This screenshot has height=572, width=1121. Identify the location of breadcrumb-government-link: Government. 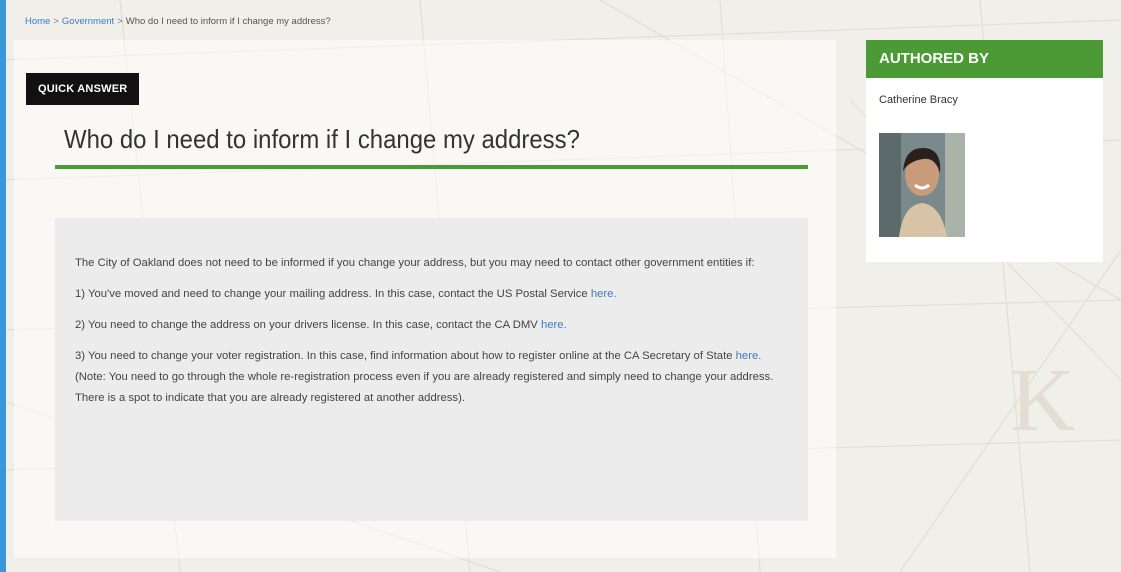
(88, 21).